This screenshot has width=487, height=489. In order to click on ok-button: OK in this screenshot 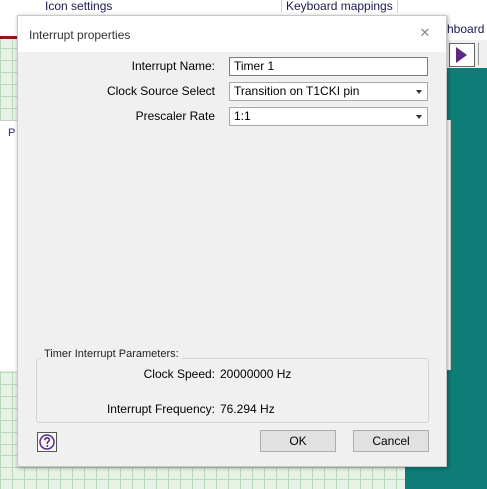, I will do `click(298, 441)`.